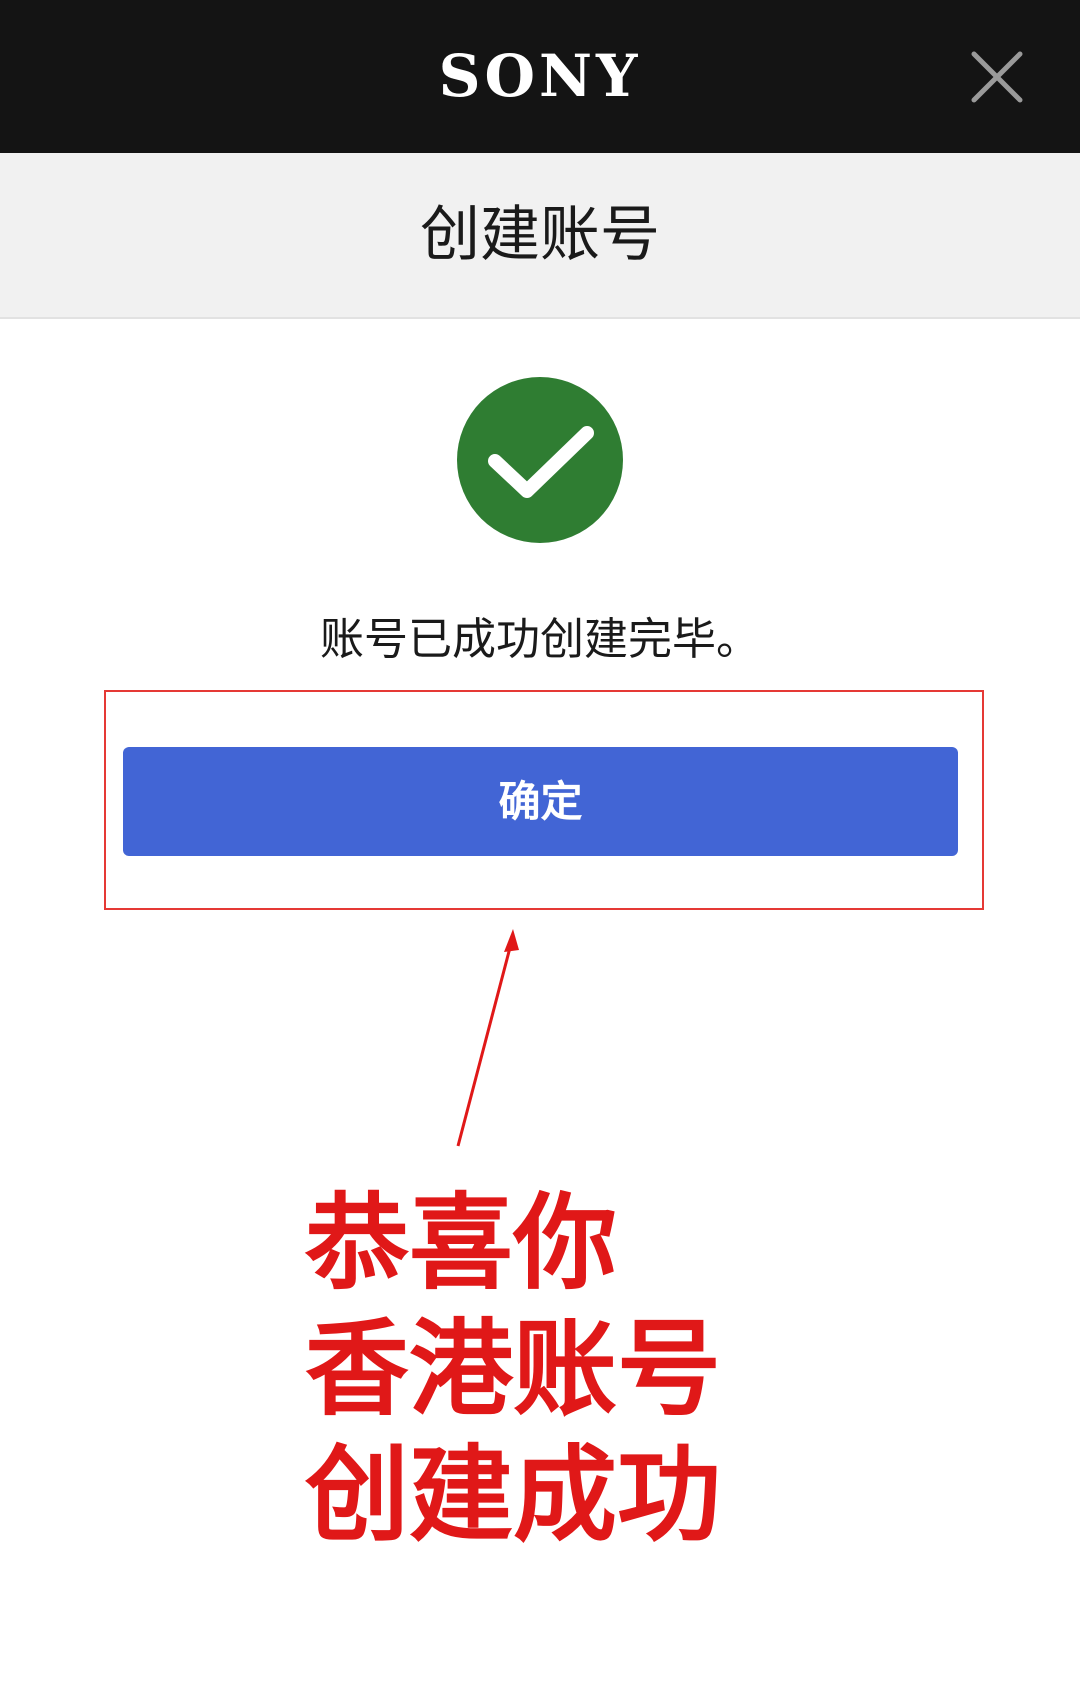 Image resolution: width=1080 pixels, height=1708 pixels. Describe the element at coordinates (540, 639) in the screenshot. I see `success-message: 账号已成功创建完毕。` at that location.